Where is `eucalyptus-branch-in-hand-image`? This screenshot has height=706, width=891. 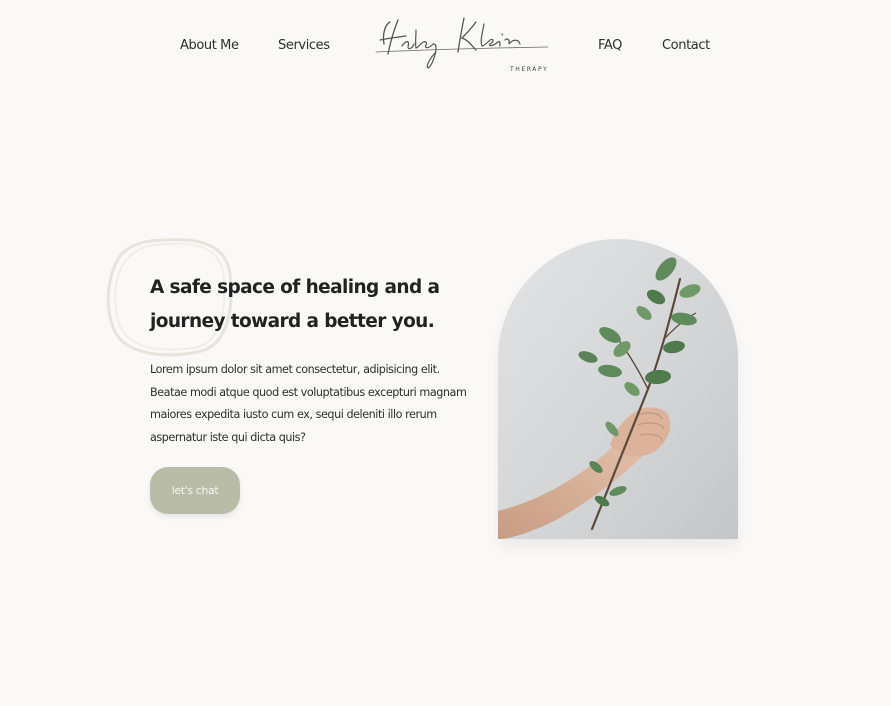
eucalyptus-branch-in-hand-image is located at coordinates (618, 389).